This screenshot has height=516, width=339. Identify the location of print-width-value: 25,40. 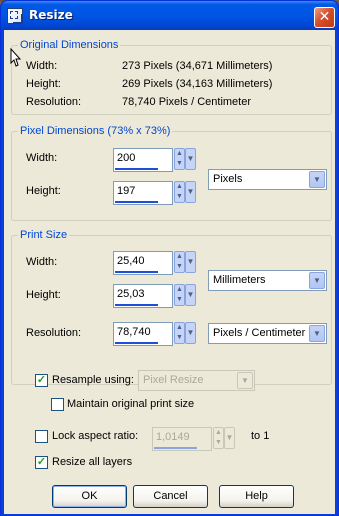
(143, 261).